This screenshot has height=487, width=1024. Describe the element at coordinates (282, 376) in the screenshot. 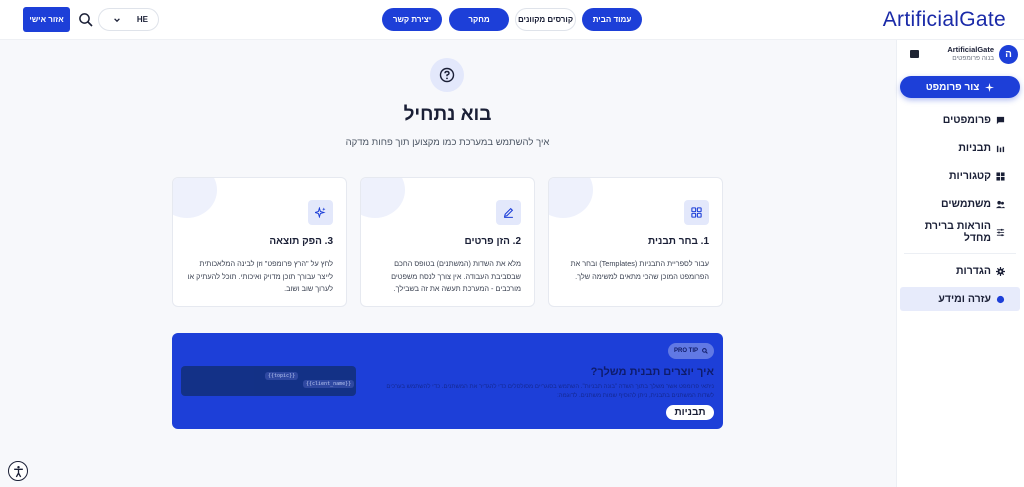

I see `code-variable: {{topic}}` at that location.